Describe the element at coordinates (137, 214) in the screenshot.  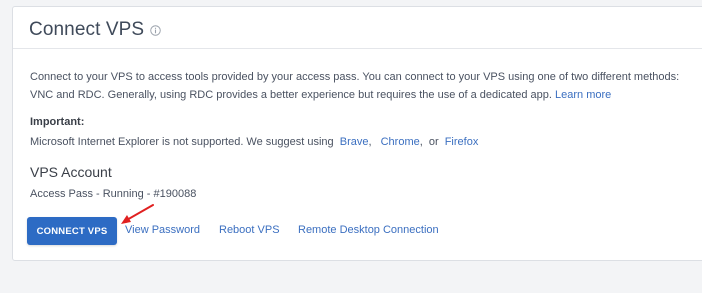
I see `annotation-arrow-icon` at that location.